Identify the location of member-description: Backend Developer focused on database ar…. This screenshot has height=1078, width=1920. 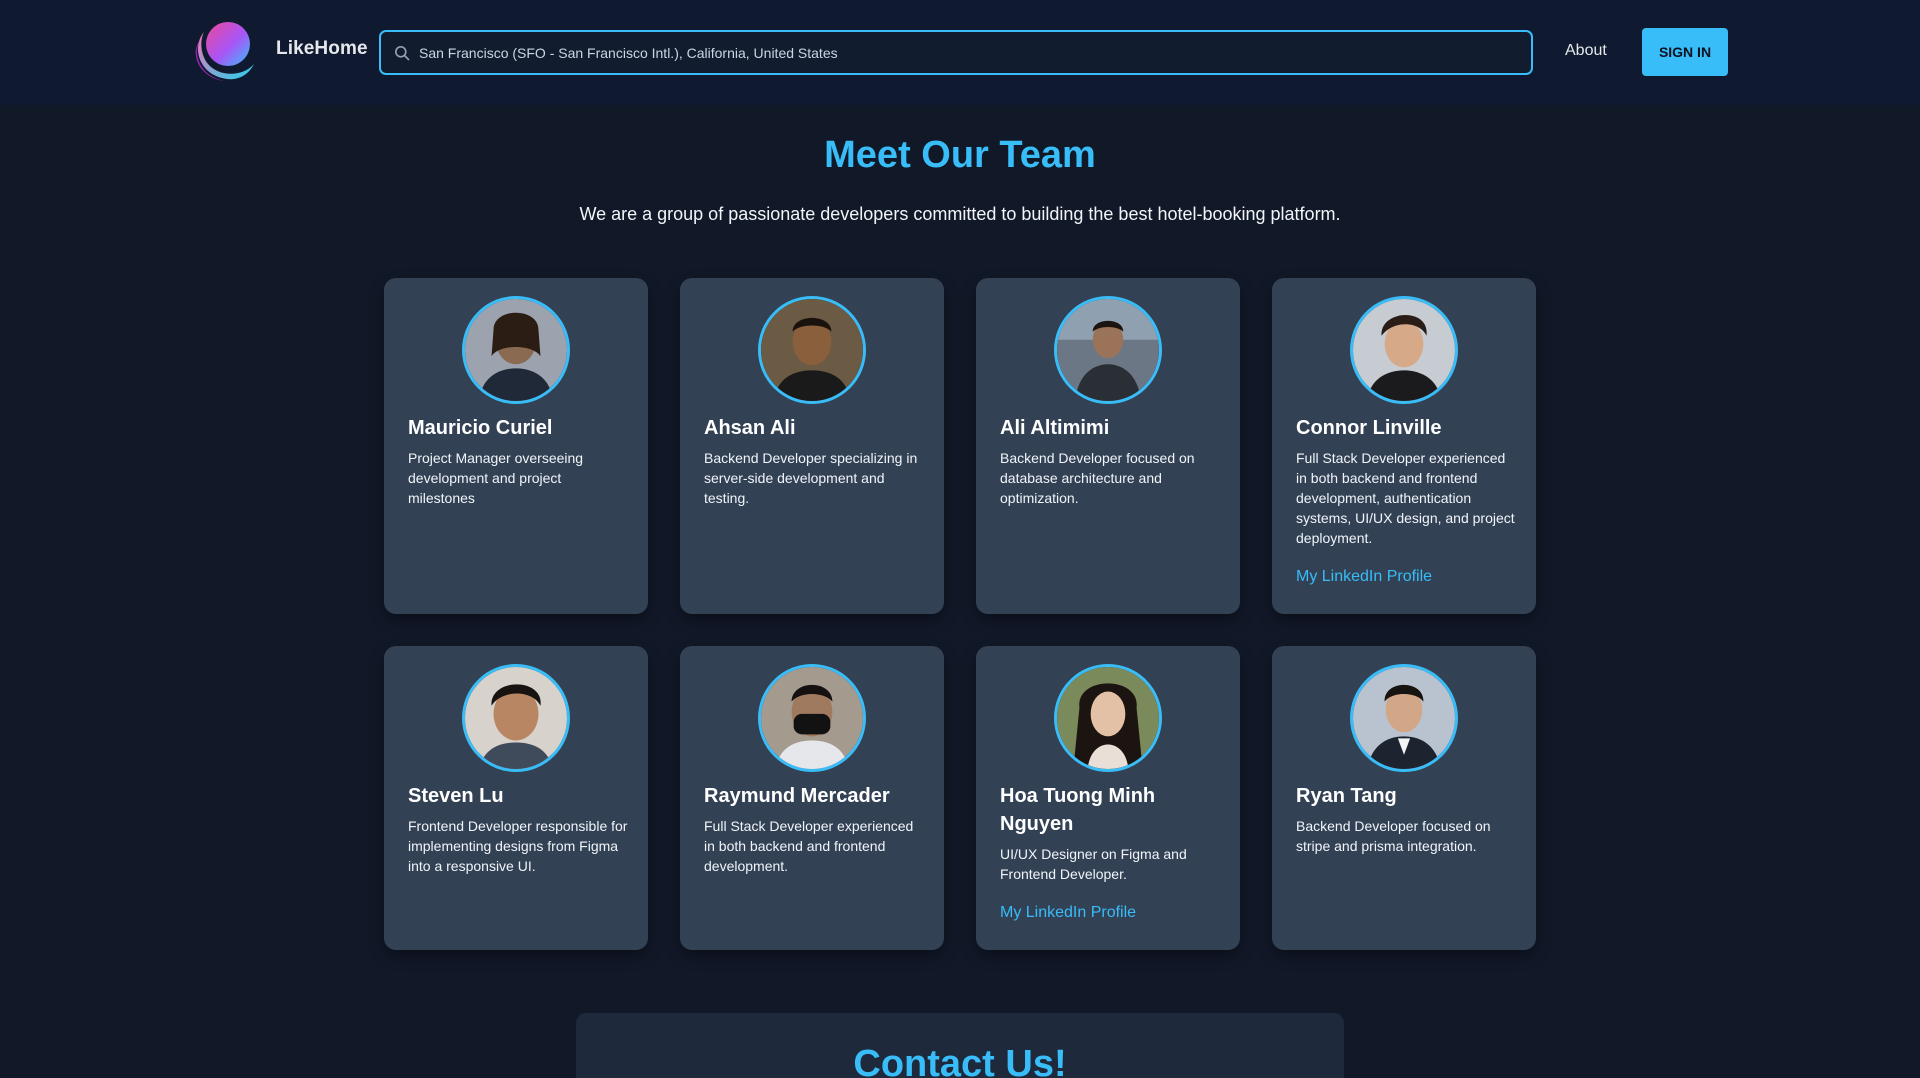
(1097, 478).